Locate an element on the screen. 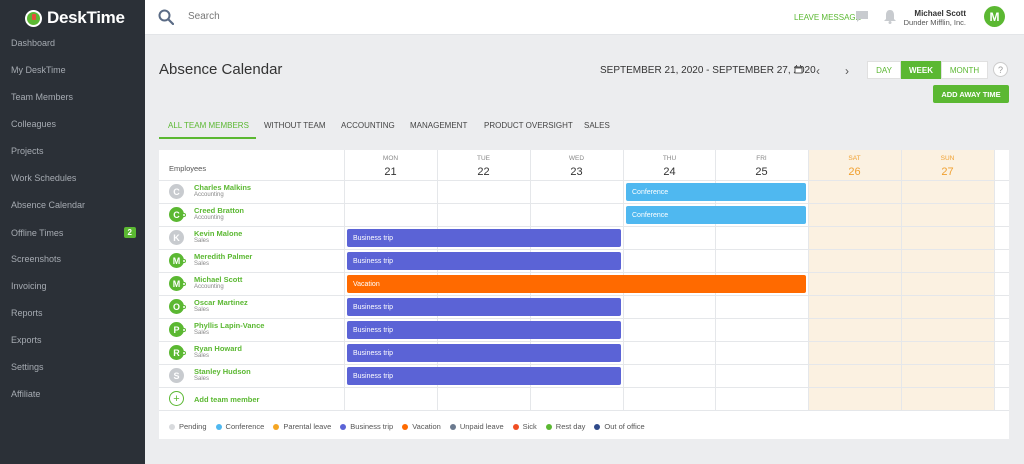 Image resolution: width=1024 pixels, height=464 pixels. tab-management: MANAGEMENT is located at coordinates (438, 125).